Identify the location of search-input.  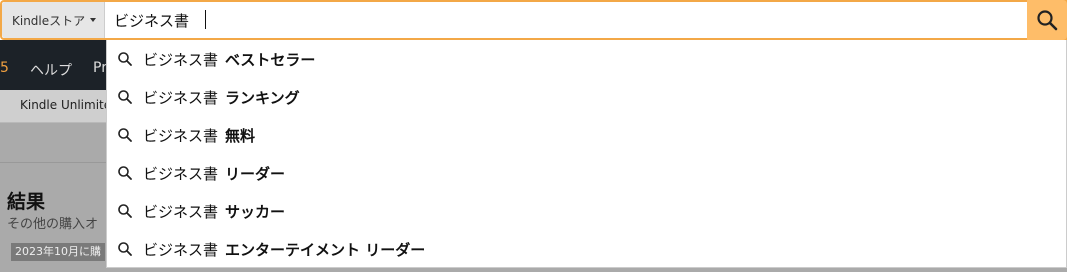
(566, 20).